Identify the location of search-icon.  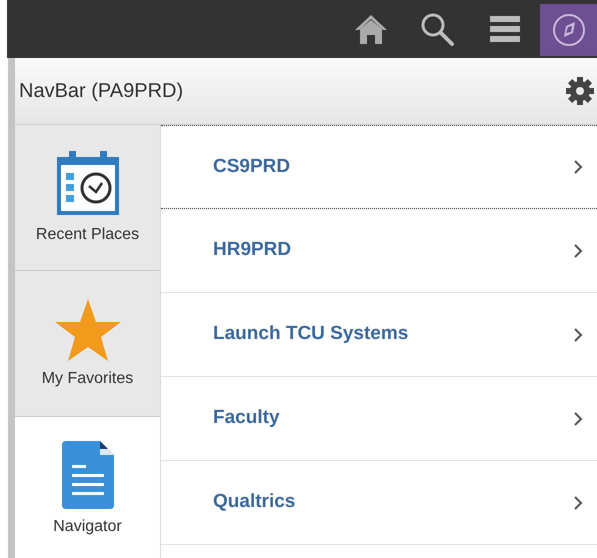
(437, 29).